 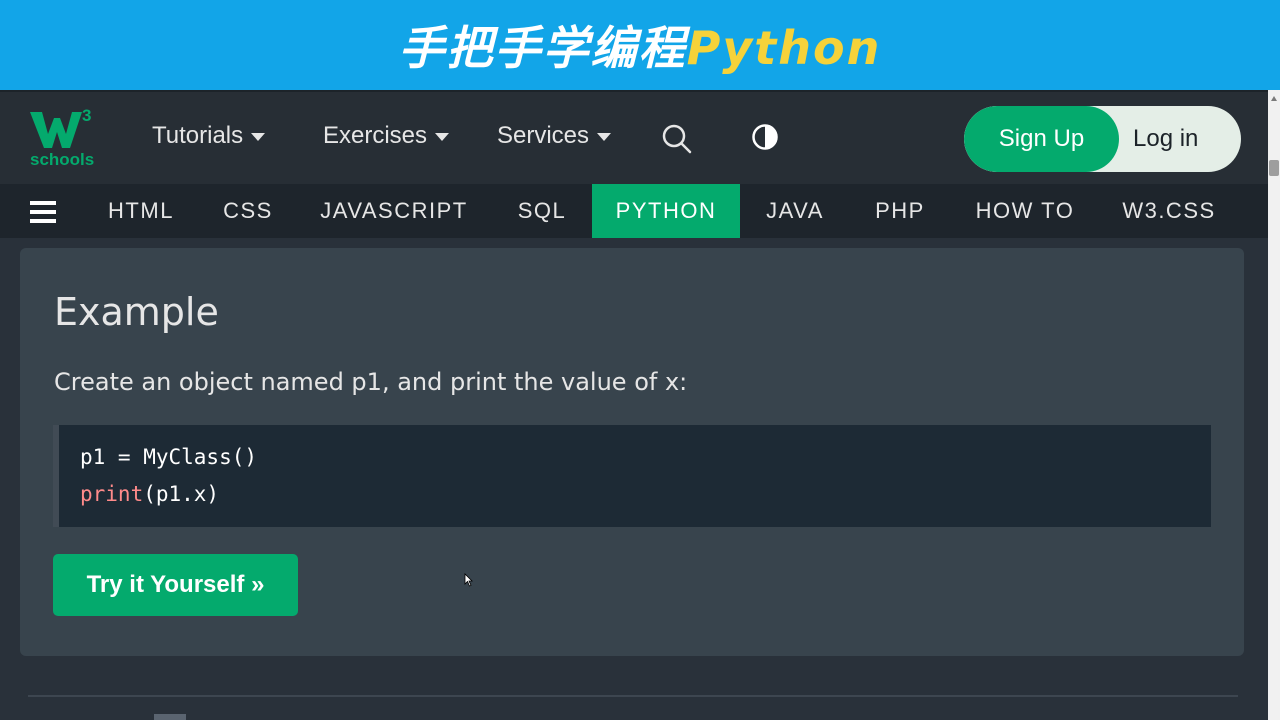 What do you see at coordinates (900, 211) in the screenshot?
I see `subnav-item-php: PHP` at bounding box center [900, 211].